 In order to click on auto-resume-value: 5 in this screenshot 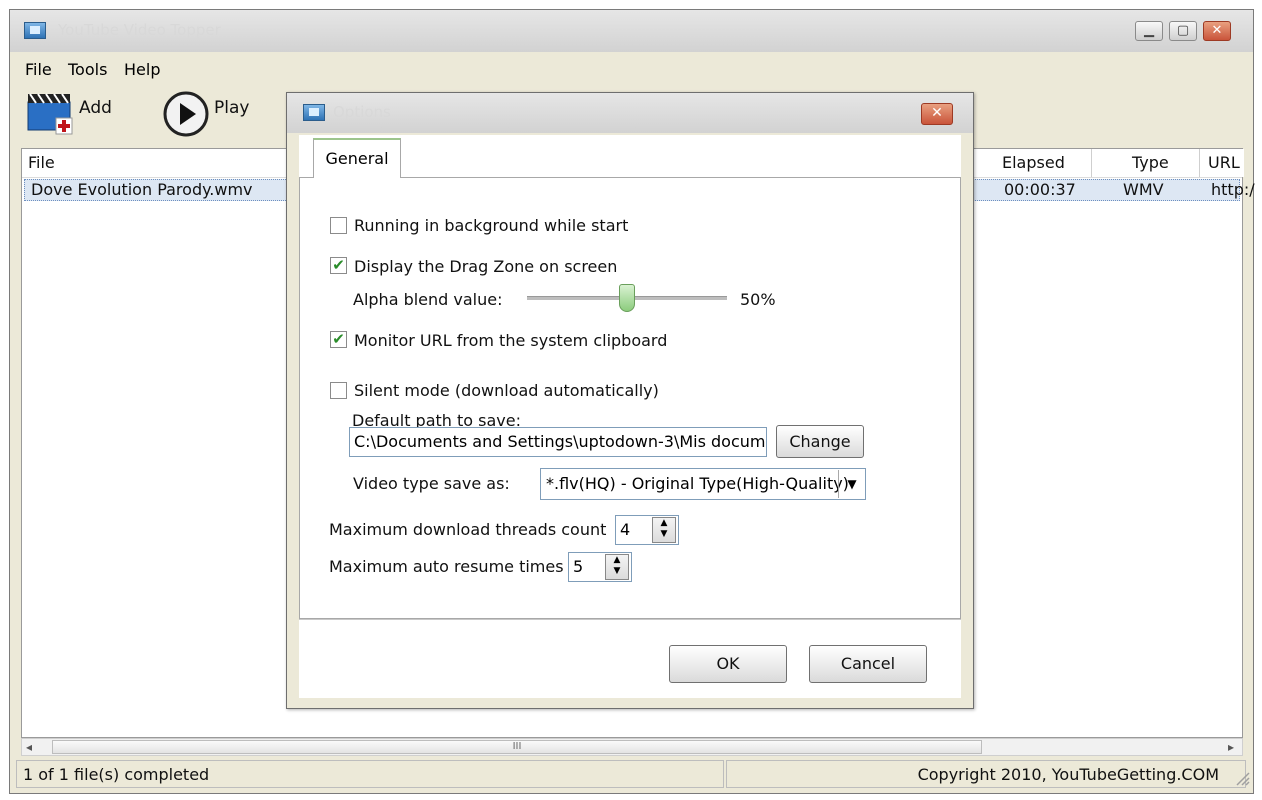, I will do `click(578, 566)`.